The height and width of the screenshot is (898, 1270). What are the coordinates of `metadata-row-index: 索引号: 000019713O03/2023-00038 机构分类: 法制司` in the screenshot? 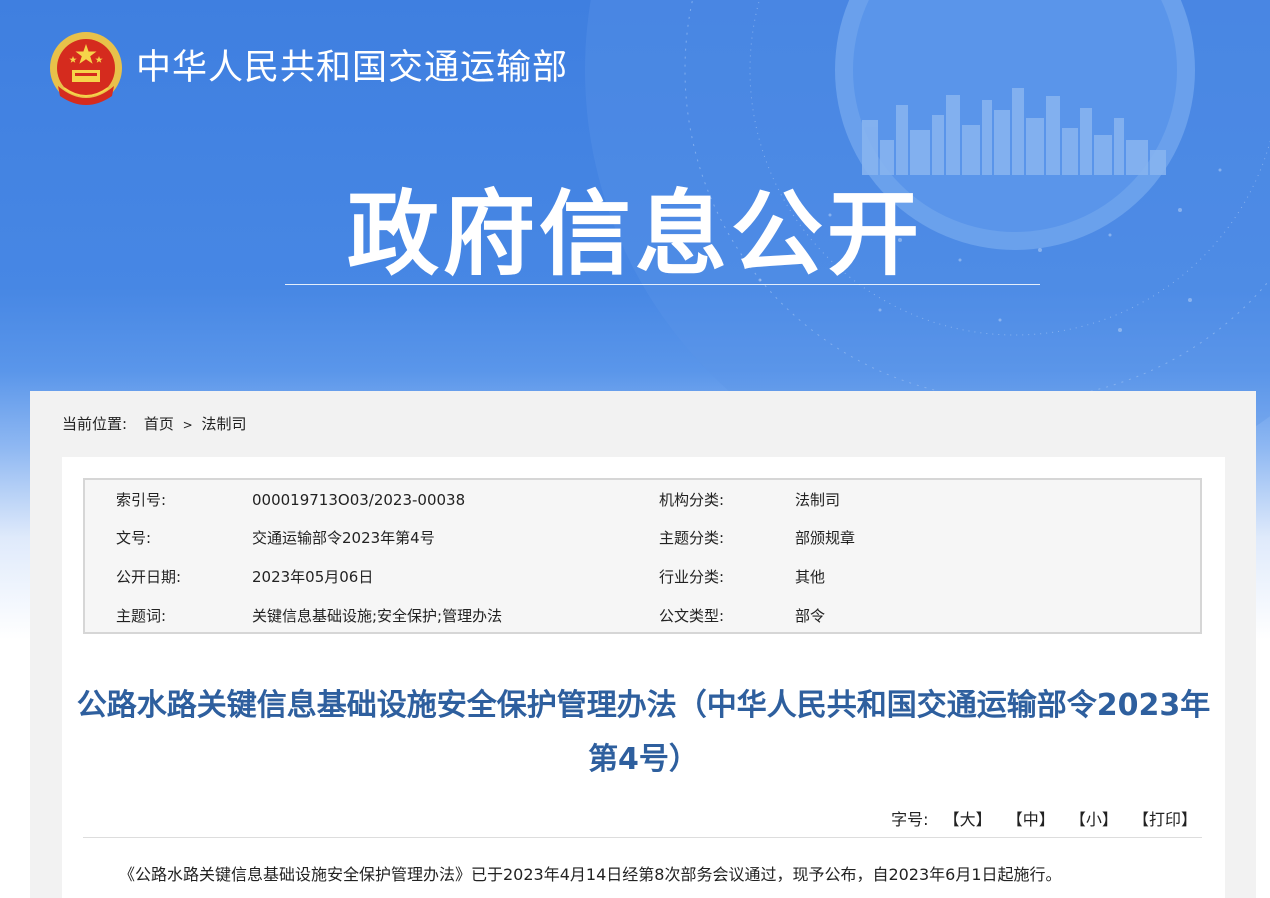 It's located at (642, 500).